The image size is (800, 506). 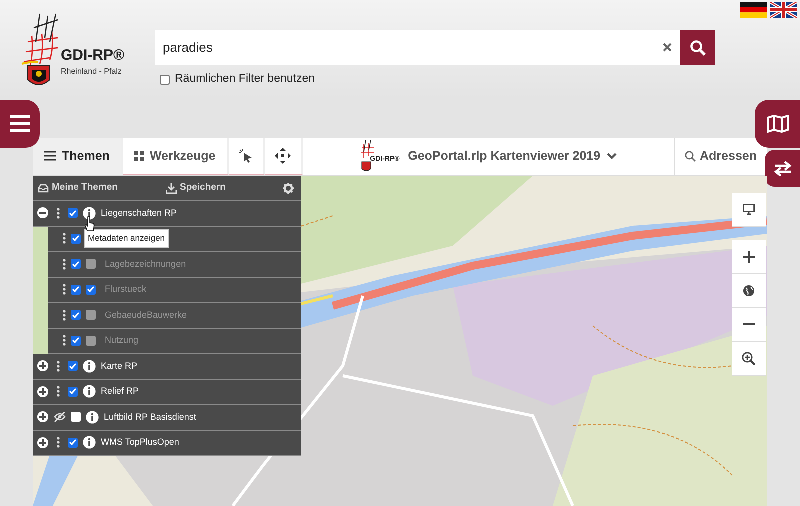 I want to click on map-button, so click(x=777, y=124).